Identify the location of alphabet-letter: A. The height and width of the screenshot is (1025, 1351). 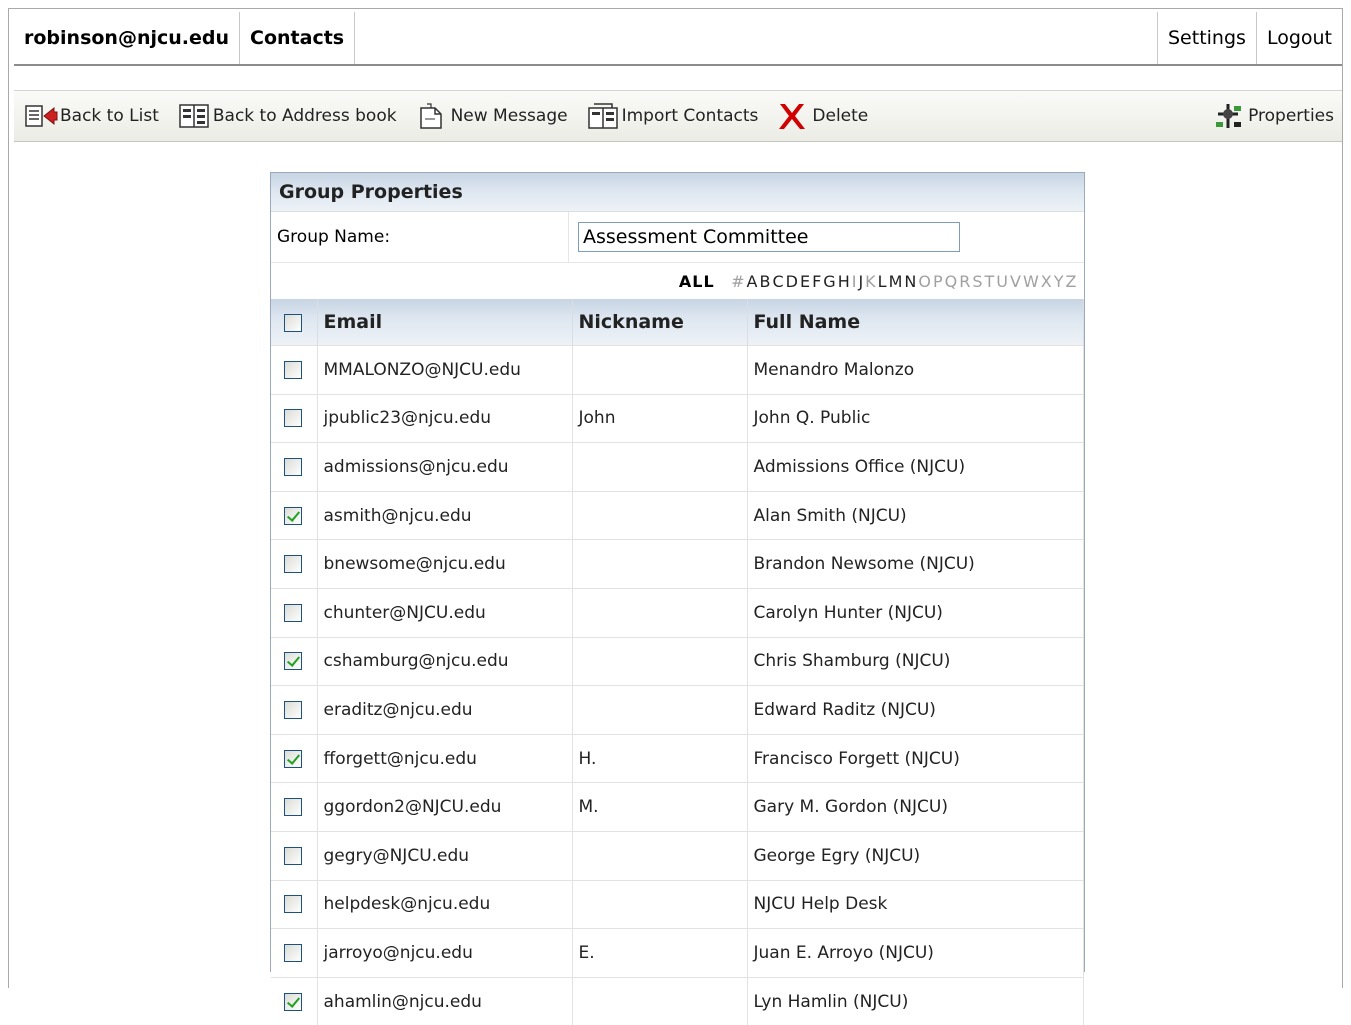
(753, 281).